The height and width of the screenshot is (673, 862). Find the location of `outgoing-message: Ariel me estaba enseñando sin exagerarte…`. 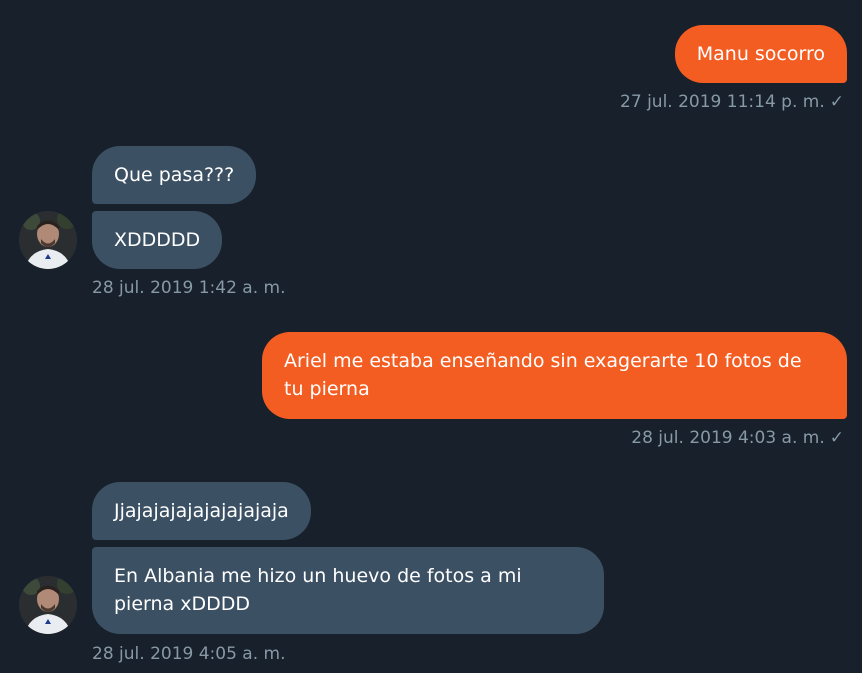

outgoing-message: Ariel me estaba enseñando sin exagerarte… is located at coordinates (554, 375).